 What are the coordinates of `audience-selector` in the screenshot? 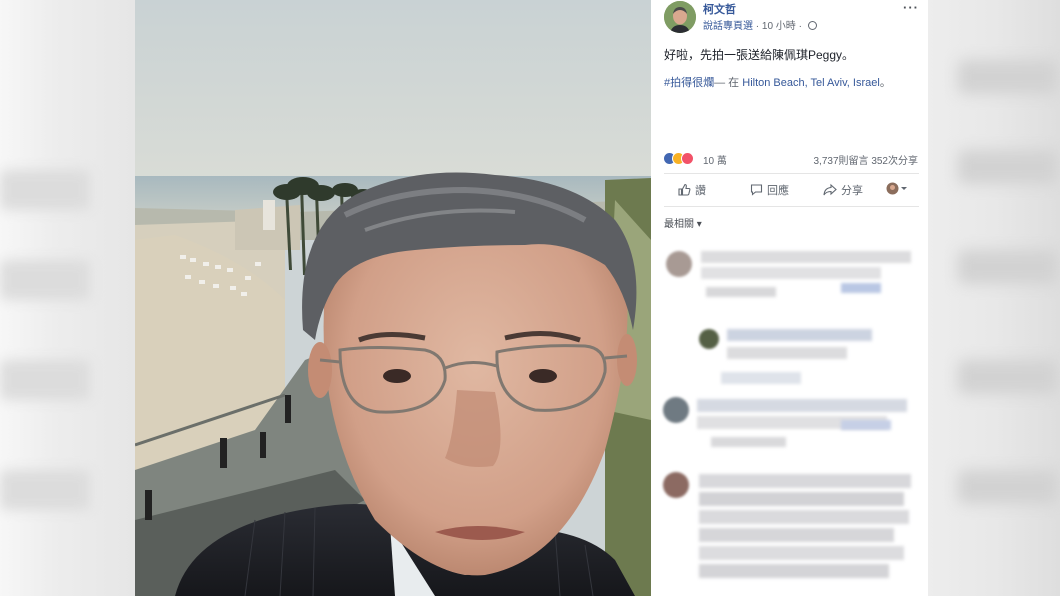 It's located at (899, 189).